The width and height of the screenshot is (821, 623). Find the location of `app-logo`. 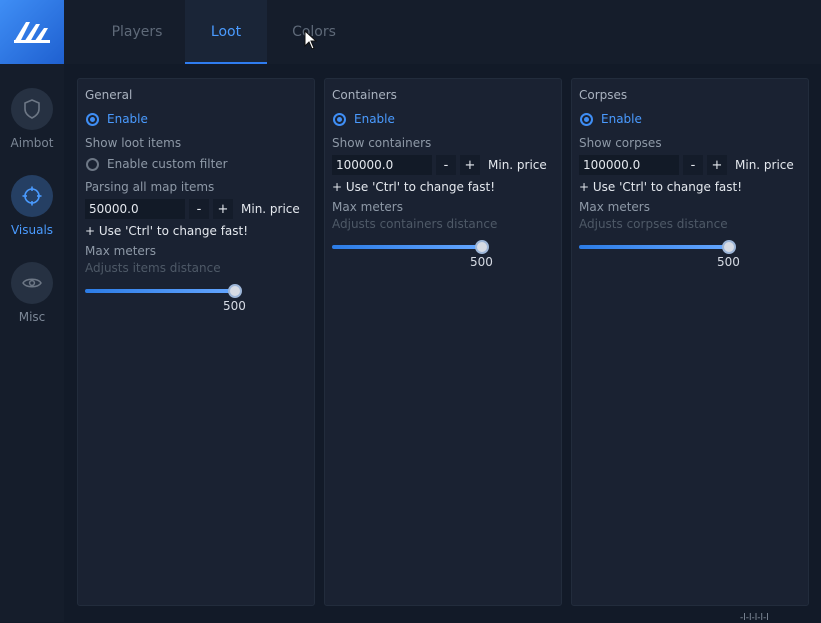

app-logo is located at coordinates (32, 32).